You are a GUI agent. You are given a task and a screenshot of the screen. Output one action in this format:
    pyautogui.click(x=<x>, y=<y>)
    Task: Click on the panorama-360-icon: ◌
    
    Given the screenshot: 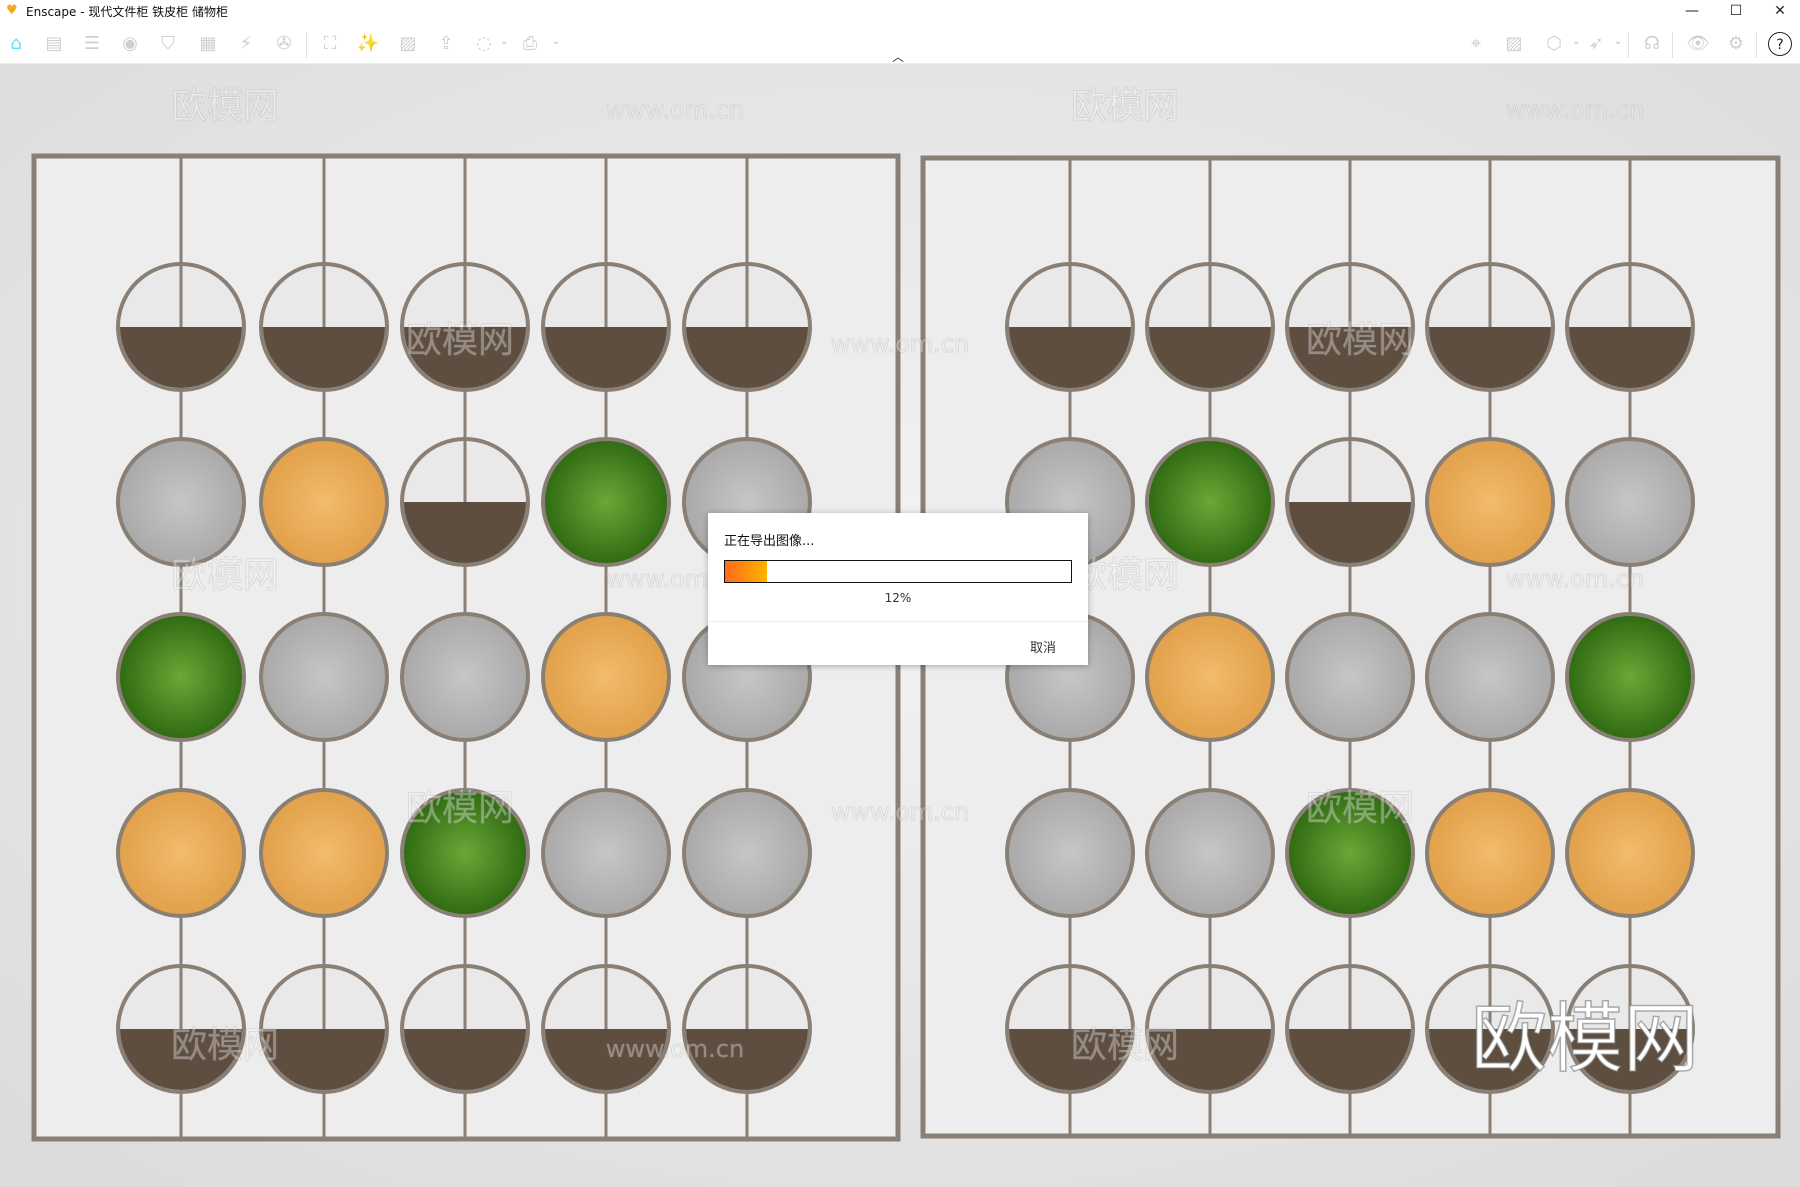 What is the action you would take?
    pyautogui.click(x=484, y=44)
    